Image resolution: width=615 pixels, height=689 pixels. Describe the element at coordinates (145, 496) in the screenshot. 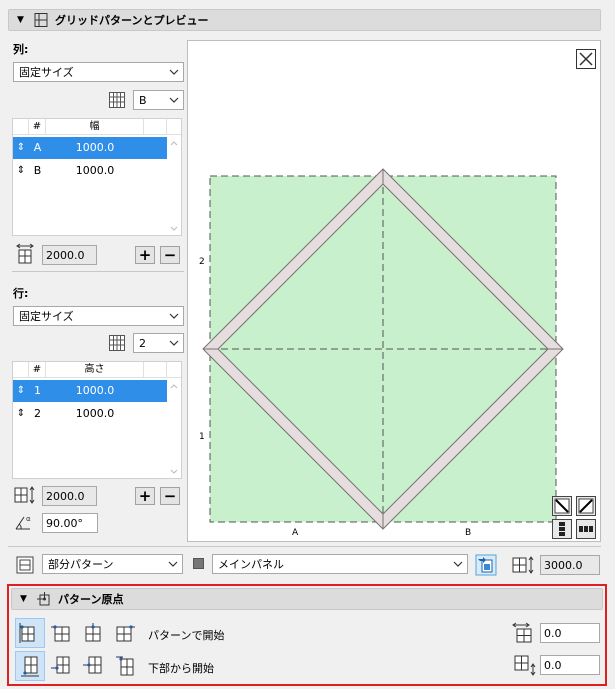

I see `add-row-button: +` at that location.